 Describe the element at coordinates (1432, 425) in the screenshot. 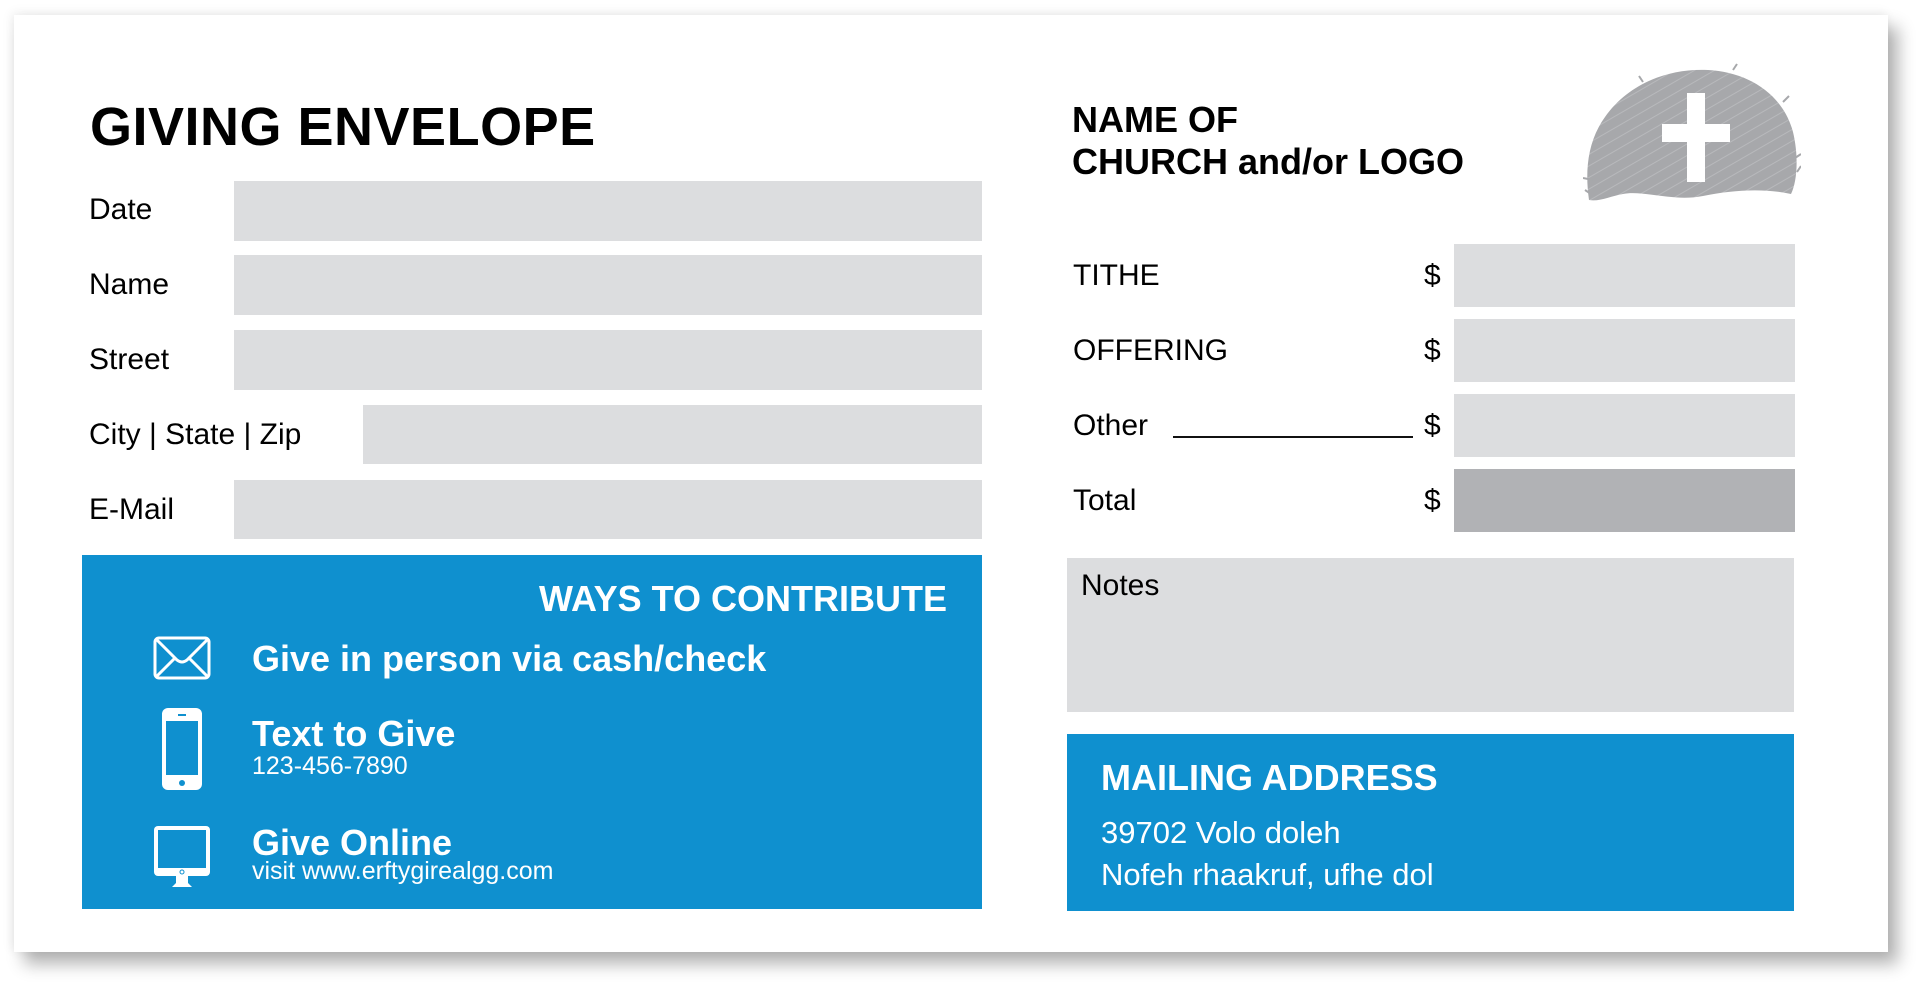

I see `other-dollar-sign: $` at that location.